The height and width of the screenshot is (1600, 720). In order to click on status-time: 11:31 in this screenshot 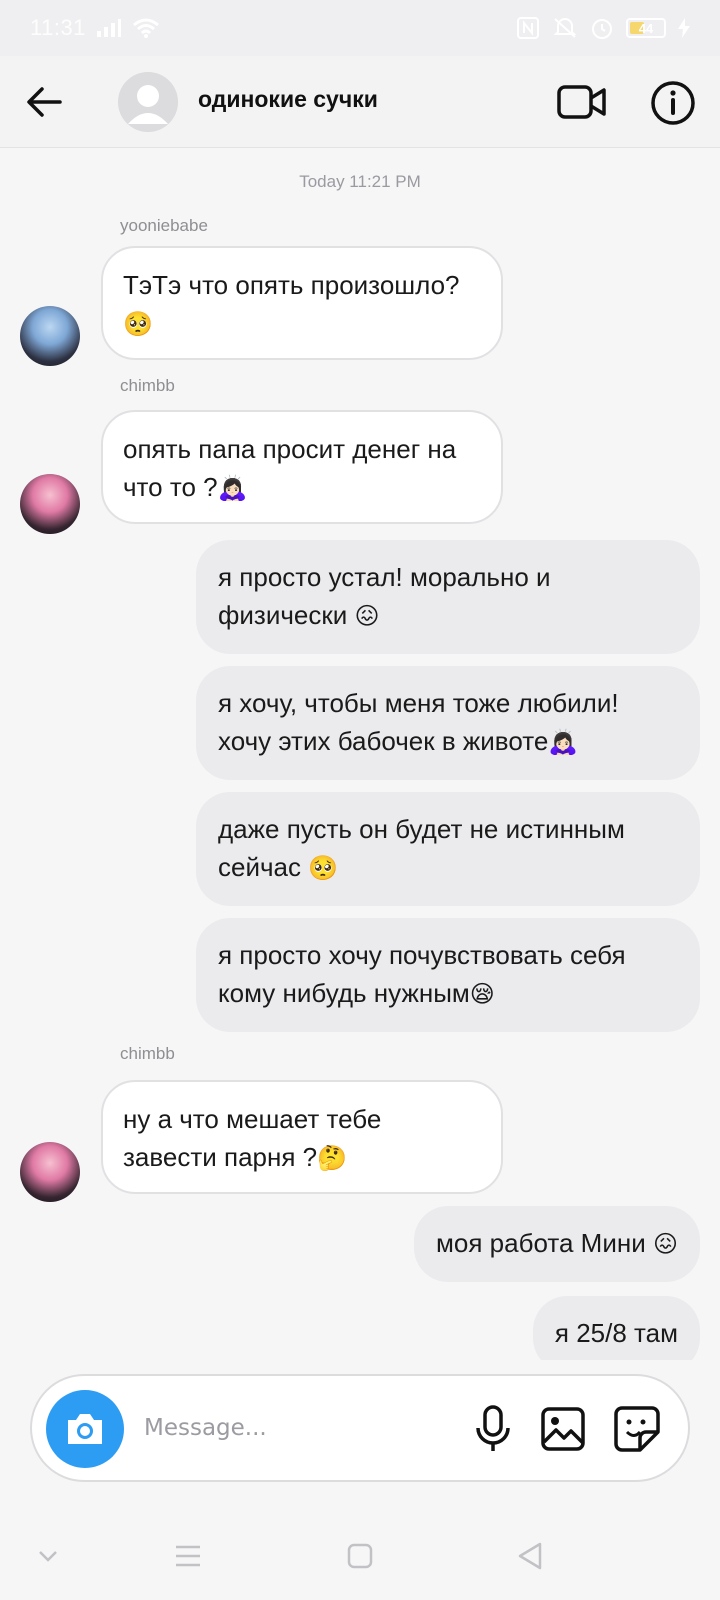, I will do `click(58, 27)`.